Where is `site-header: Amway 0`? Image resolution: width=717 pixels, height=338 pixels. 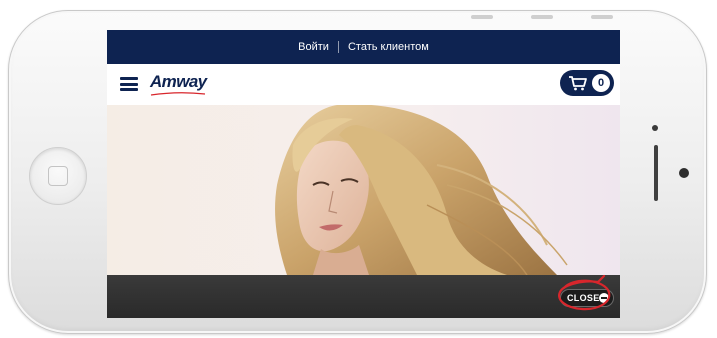
site-header: Amway 0 is located at coordinates (363, 84).